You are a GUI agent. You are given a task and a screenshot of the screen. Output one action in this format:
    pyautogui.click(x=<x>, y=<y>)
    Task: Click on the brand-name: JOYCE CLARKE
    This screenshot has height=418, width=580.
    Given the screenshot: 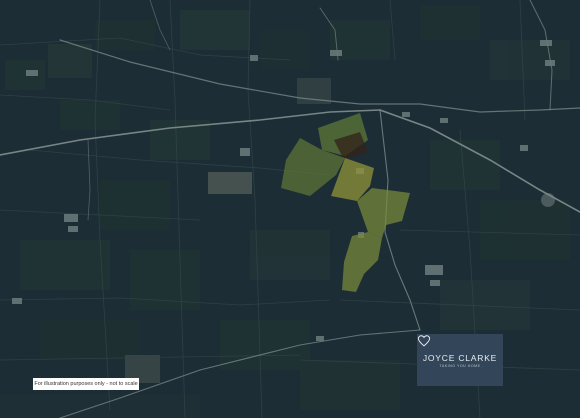 What is the action you would take?
    pyautogui.click(x=460, y=357)
    